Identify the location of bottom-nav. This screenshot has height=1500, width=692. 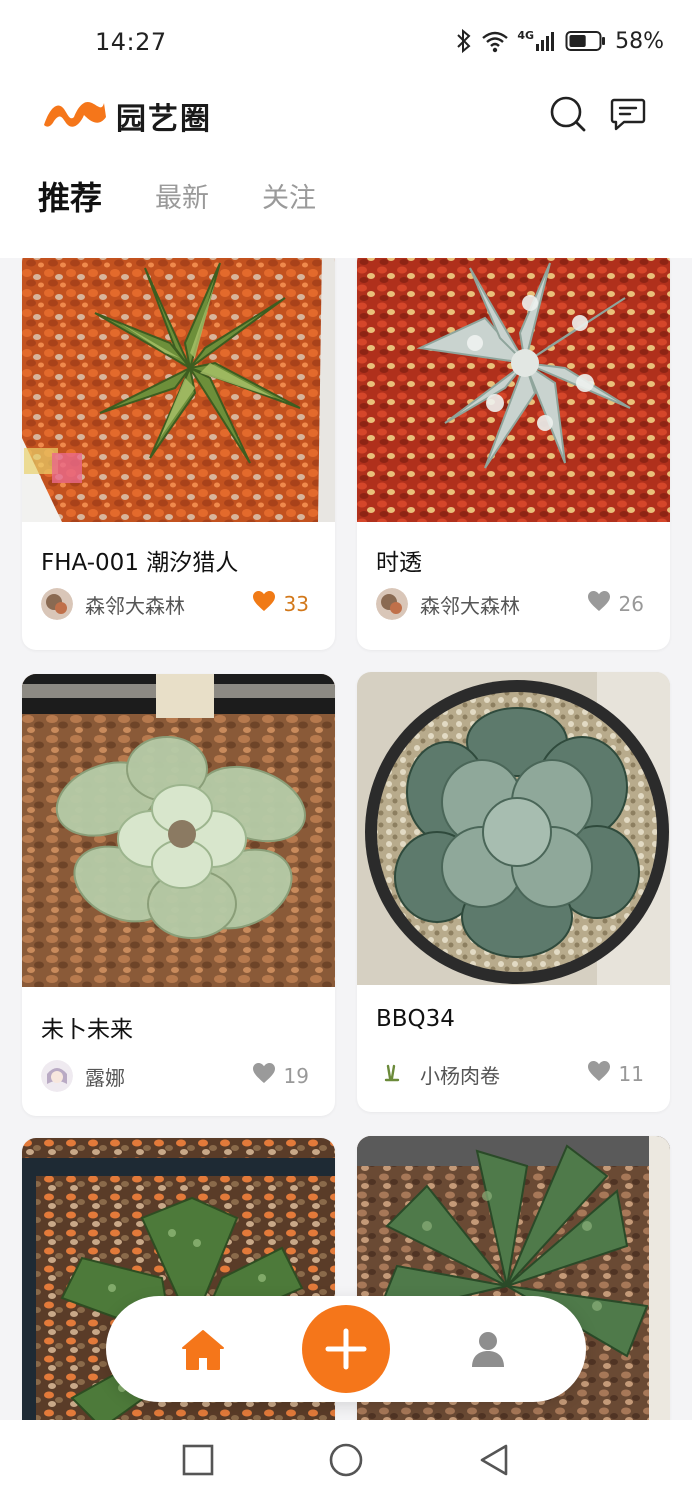
(346, 1349).